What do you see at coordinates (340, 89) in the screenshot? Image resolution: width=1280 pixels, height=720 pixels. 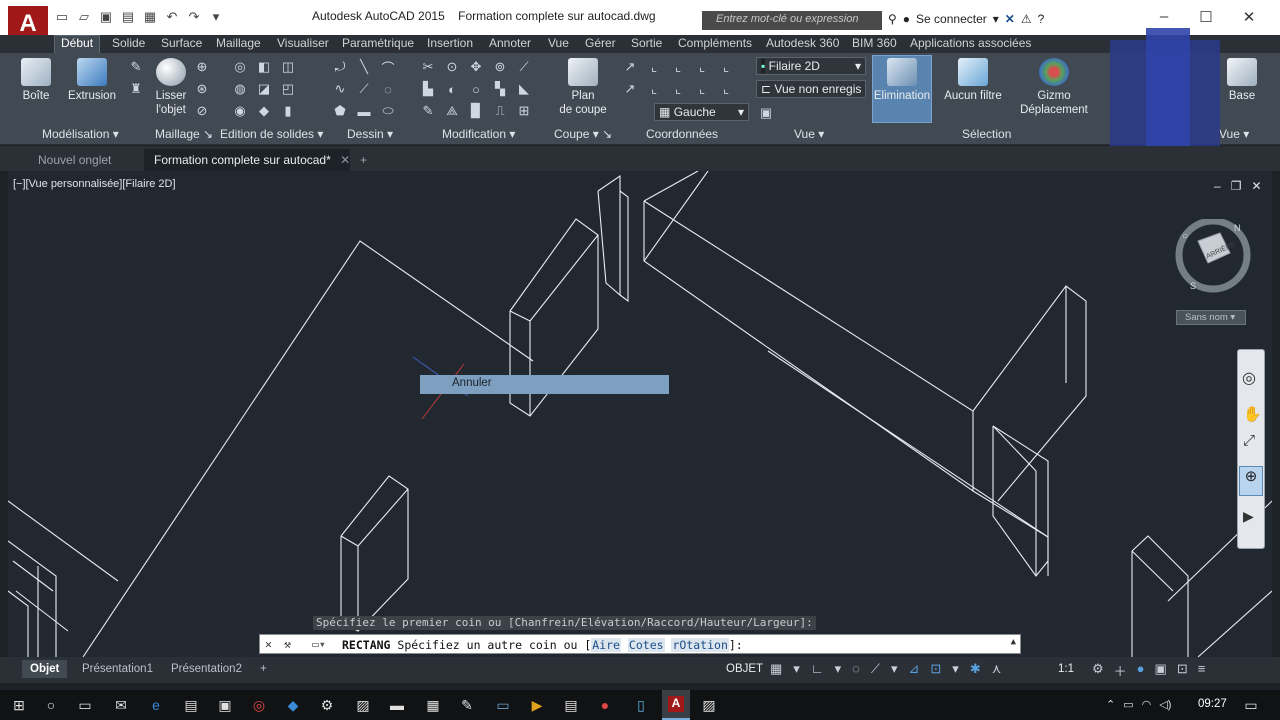 I see `spline-icon: ∿` at bounding box center [340, 89].